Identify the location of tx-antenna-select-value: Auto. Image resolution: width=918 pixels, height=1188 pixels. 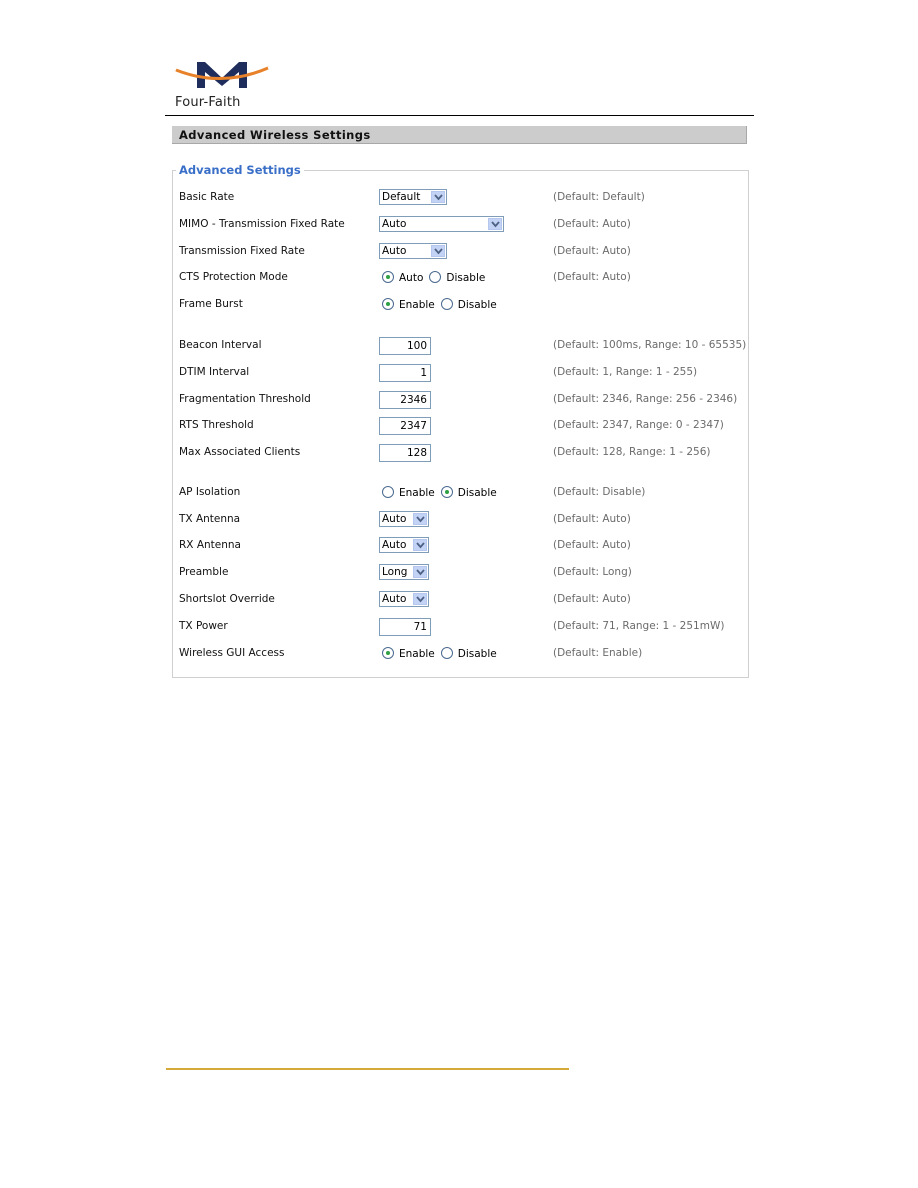
(394, 519).